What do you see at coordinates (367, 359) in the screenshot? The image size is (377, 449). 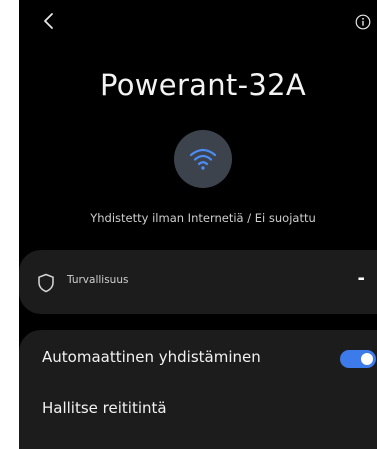 I see `toggle-knob` at bounding box center [367, 359].